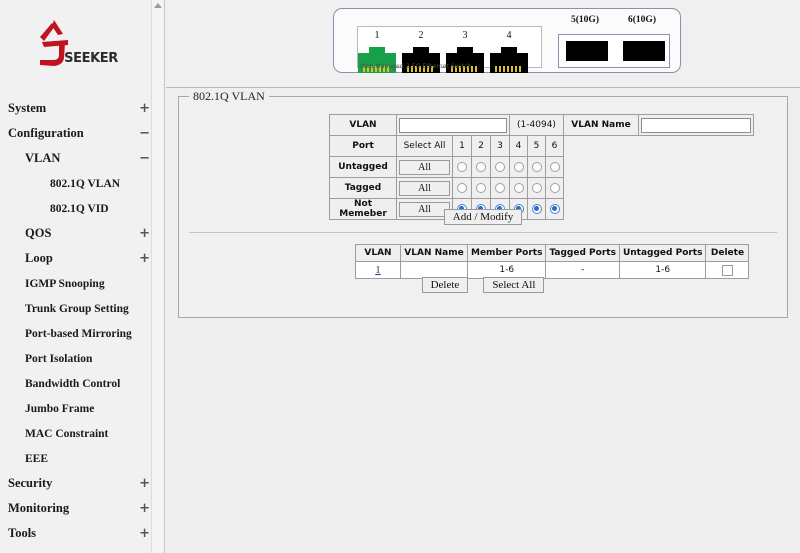  I want to click on tagged-port-1-radio, so click(461, 187).